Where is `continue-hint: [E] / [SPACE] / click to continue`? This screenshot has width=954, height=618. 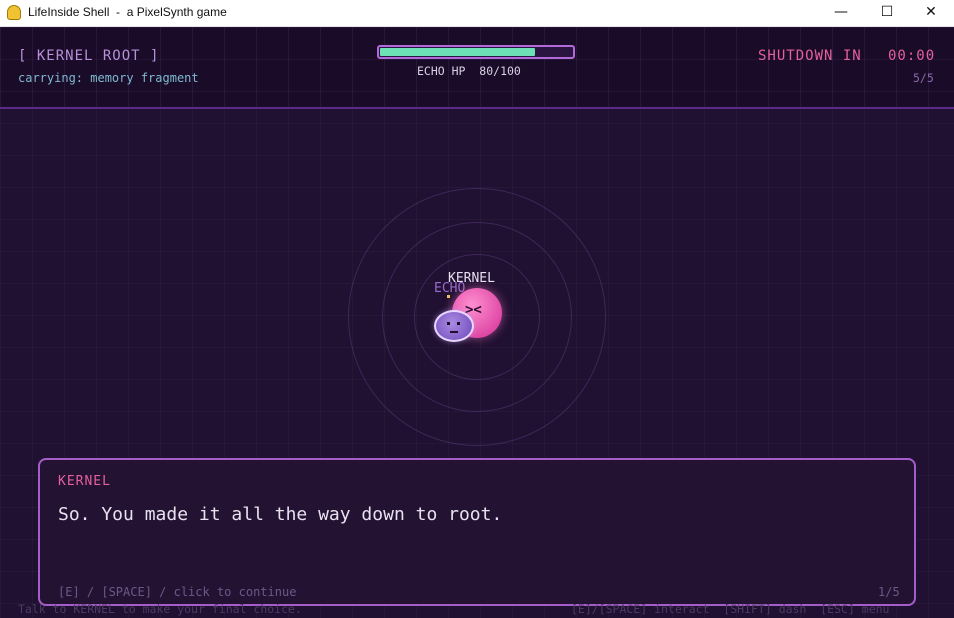 continue-hint: [E] / [SPACE] / click to continue is located at coordinates (177, 592).